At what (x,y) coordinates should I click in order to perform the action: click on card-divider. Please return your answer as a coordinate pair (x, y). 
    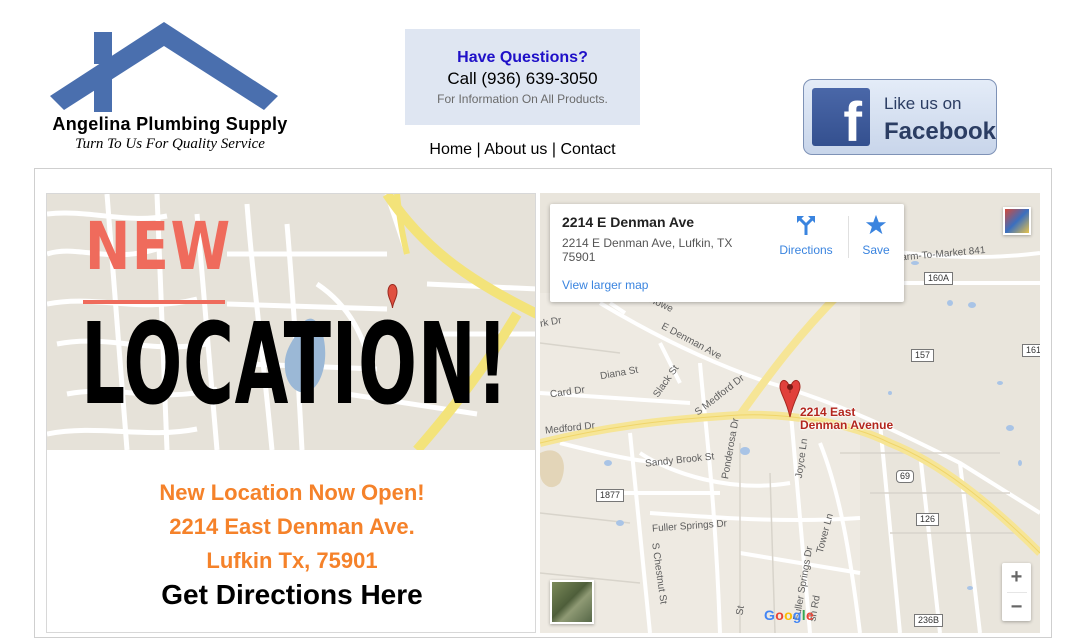
    Looking at the image, I should click on (848, 237).